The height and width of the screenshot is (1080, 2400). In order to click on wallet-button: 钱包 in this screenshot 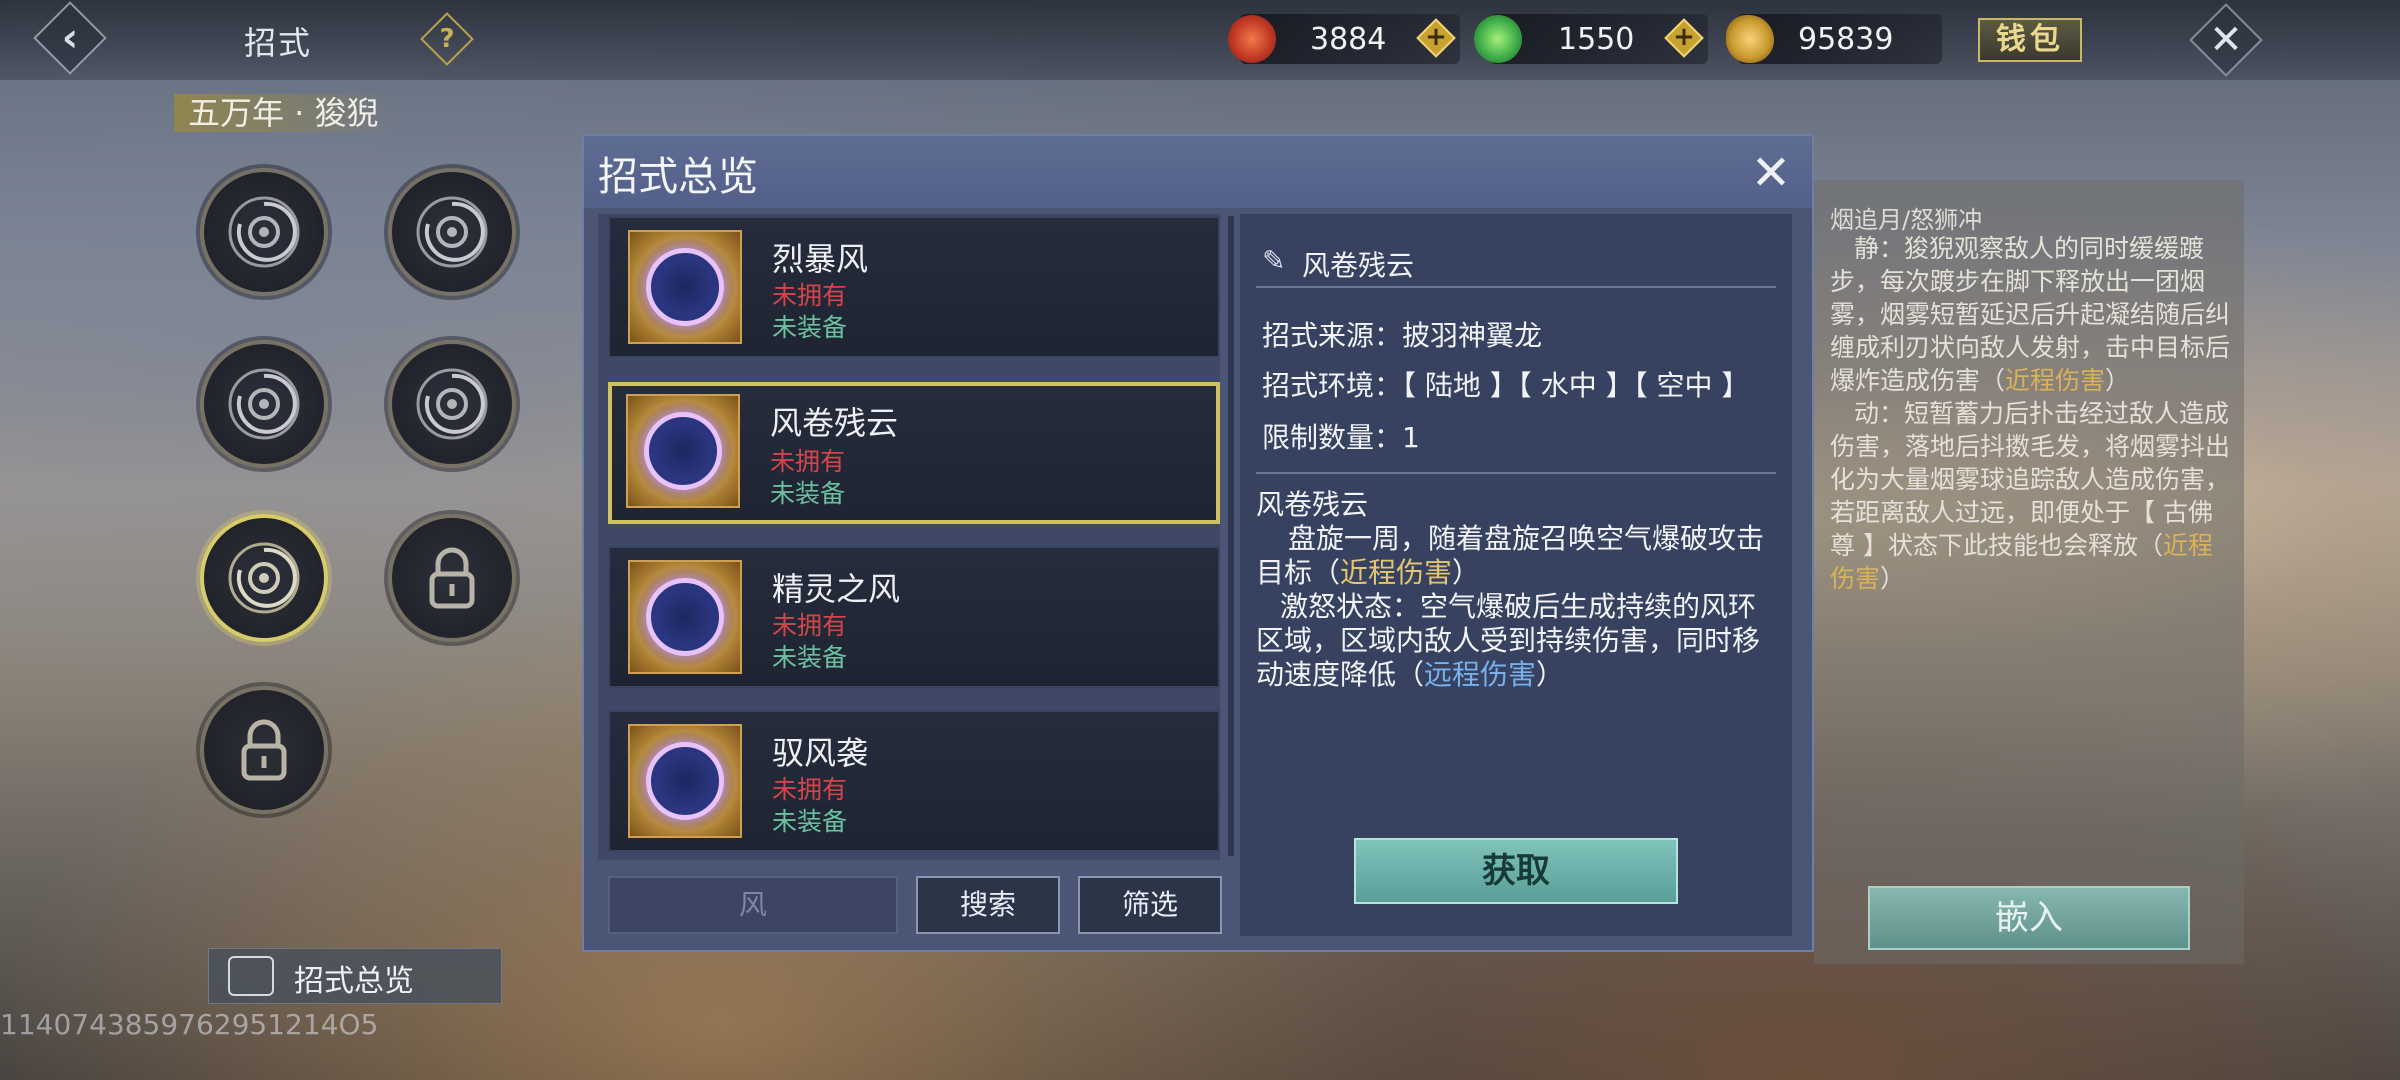, I will do `click(2030, 40)`.